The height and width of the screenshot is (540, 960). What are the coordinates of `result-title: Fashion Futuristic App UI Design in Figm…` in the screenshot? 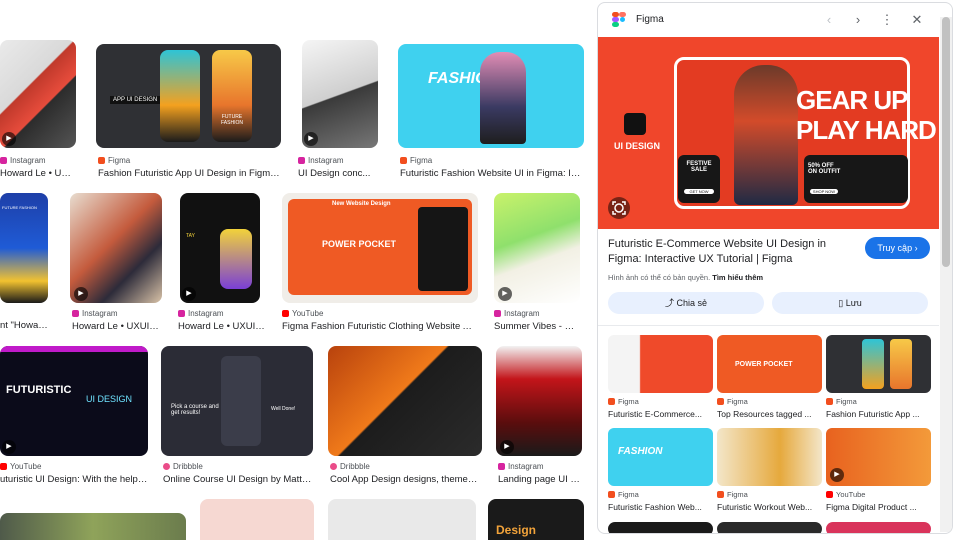 It's located at (189, 173).